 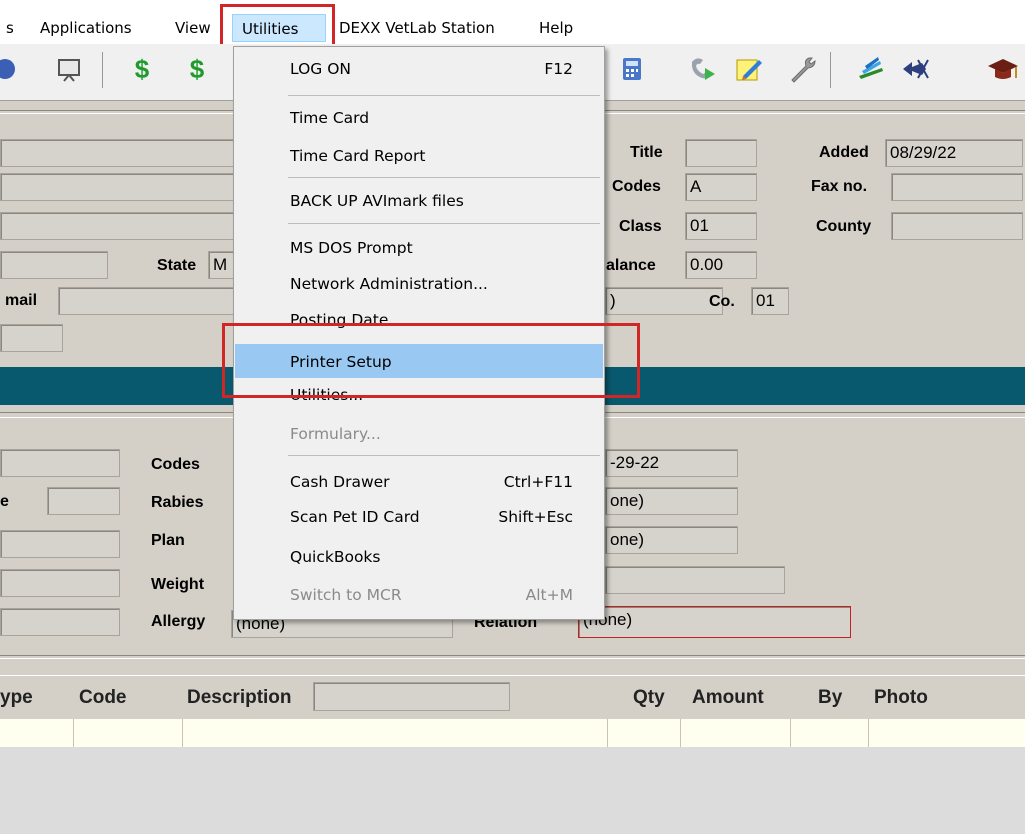 What do you see at coordinates (177, 265) in the screenshot?
I see `state-label: State` at bounding box center [177, 265].